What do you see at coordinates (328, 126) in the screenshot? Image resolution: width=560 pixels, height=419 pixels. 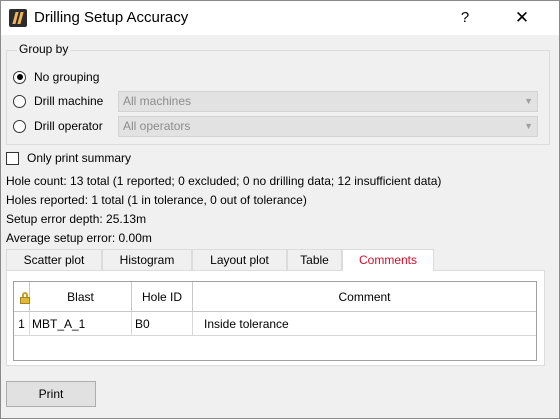 I see `drill-operator-select: All operators ▼` at bounding box center [328, 126].